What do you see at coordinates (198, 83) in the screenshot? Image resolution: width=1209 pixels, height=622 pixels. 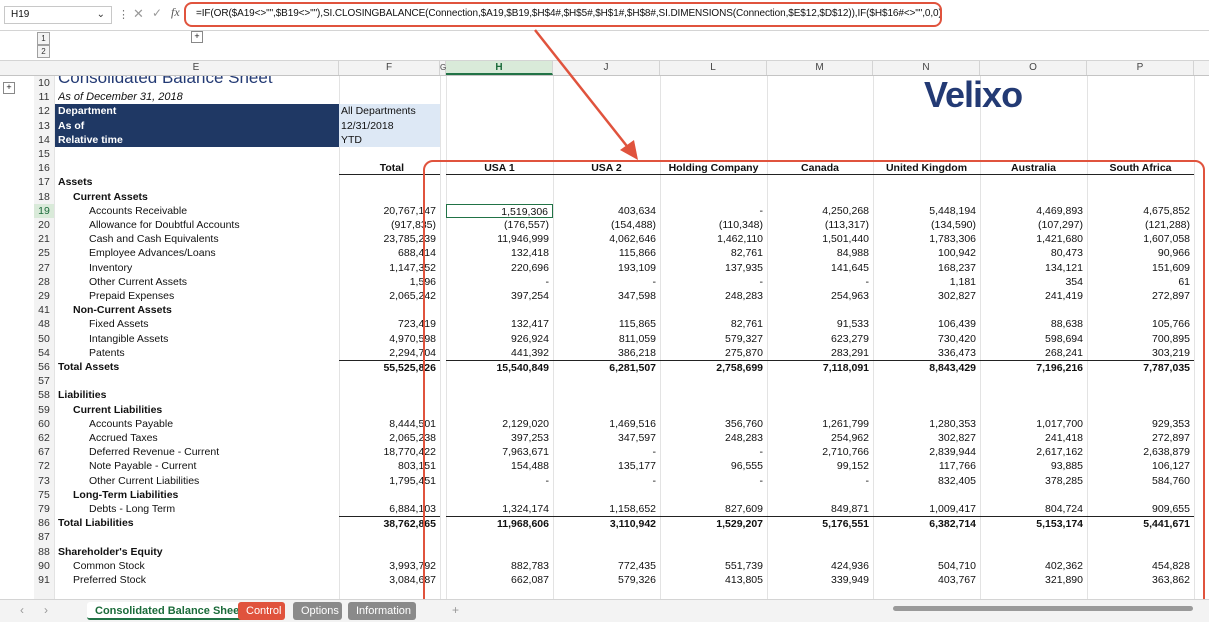 I see `page-title: Consolidated Balance Sheet` at bounding box center [198, 83].